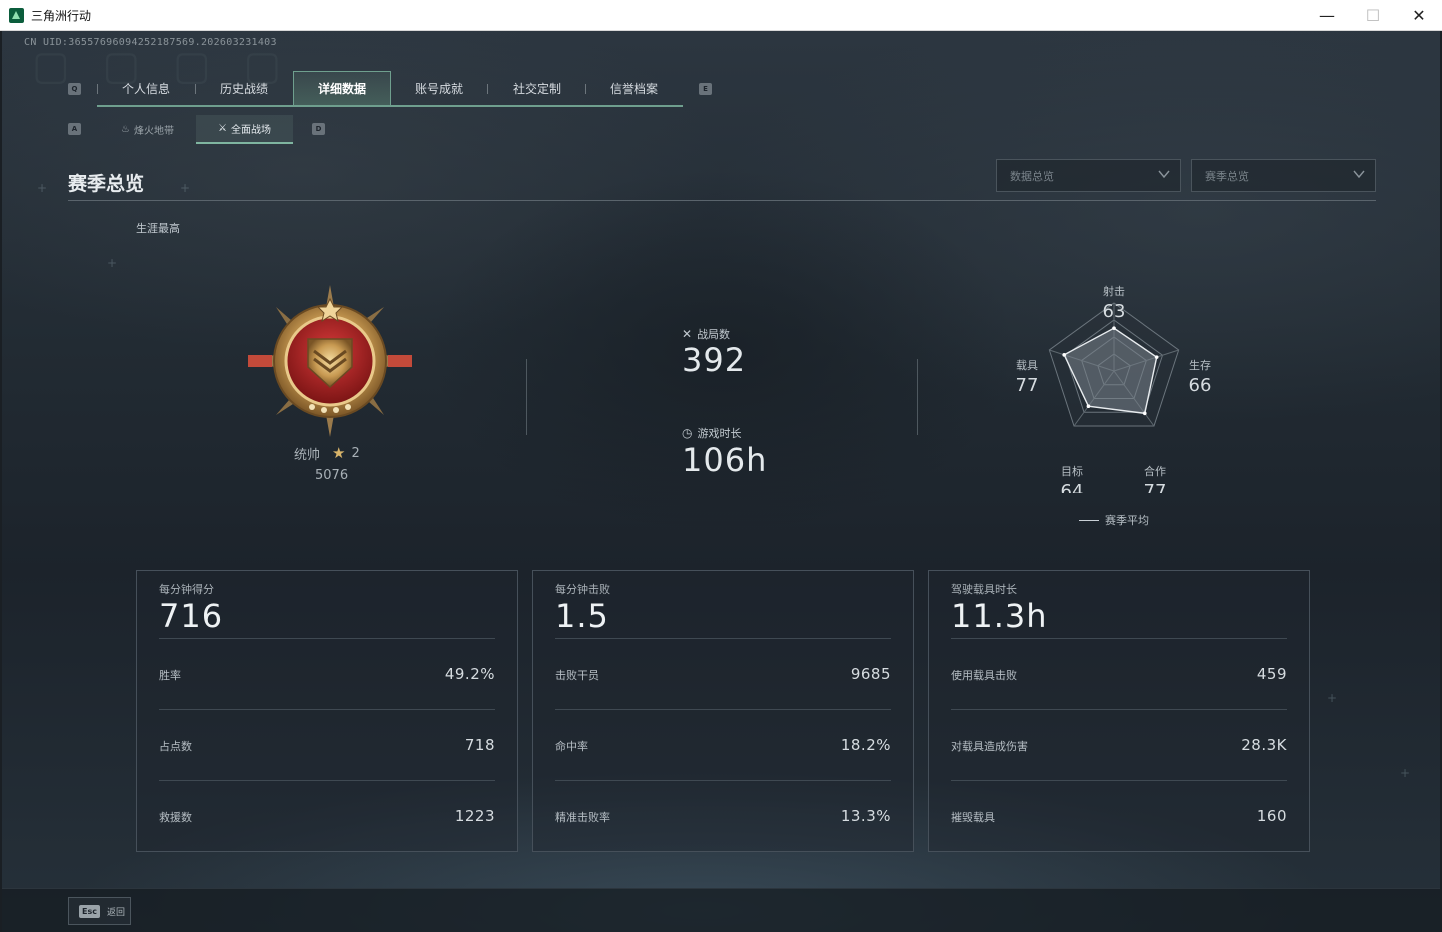 The image size is (1442, 932). I want to click on star-icon: ★, so click(339, 453).